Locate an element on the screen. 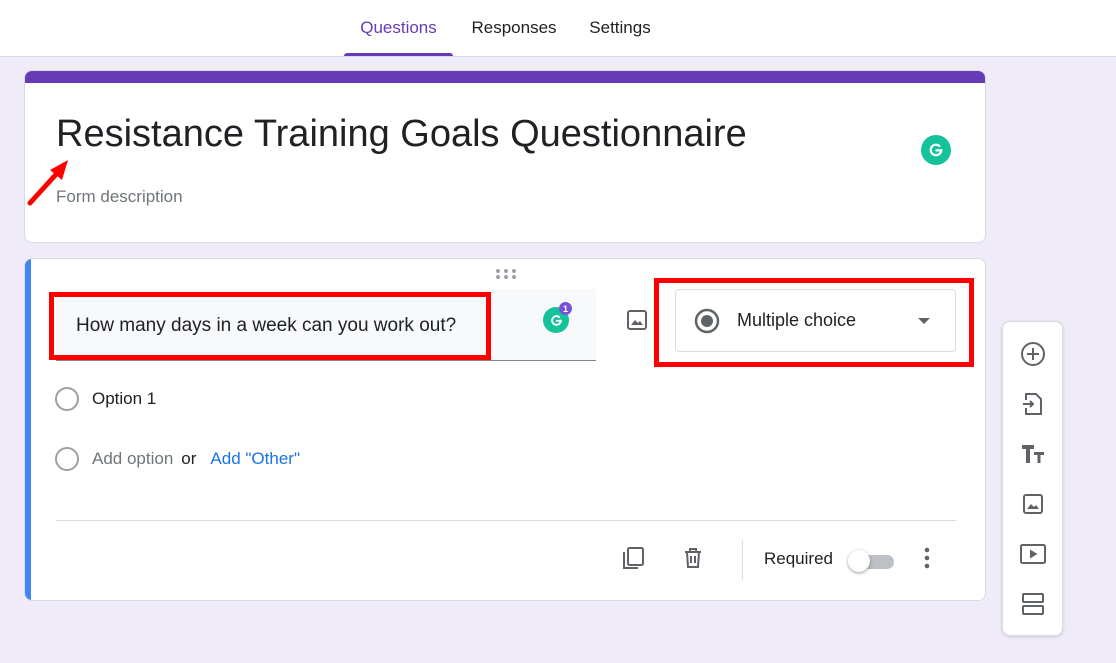  tab-responses: Responses is located at coordinates (514, 28).